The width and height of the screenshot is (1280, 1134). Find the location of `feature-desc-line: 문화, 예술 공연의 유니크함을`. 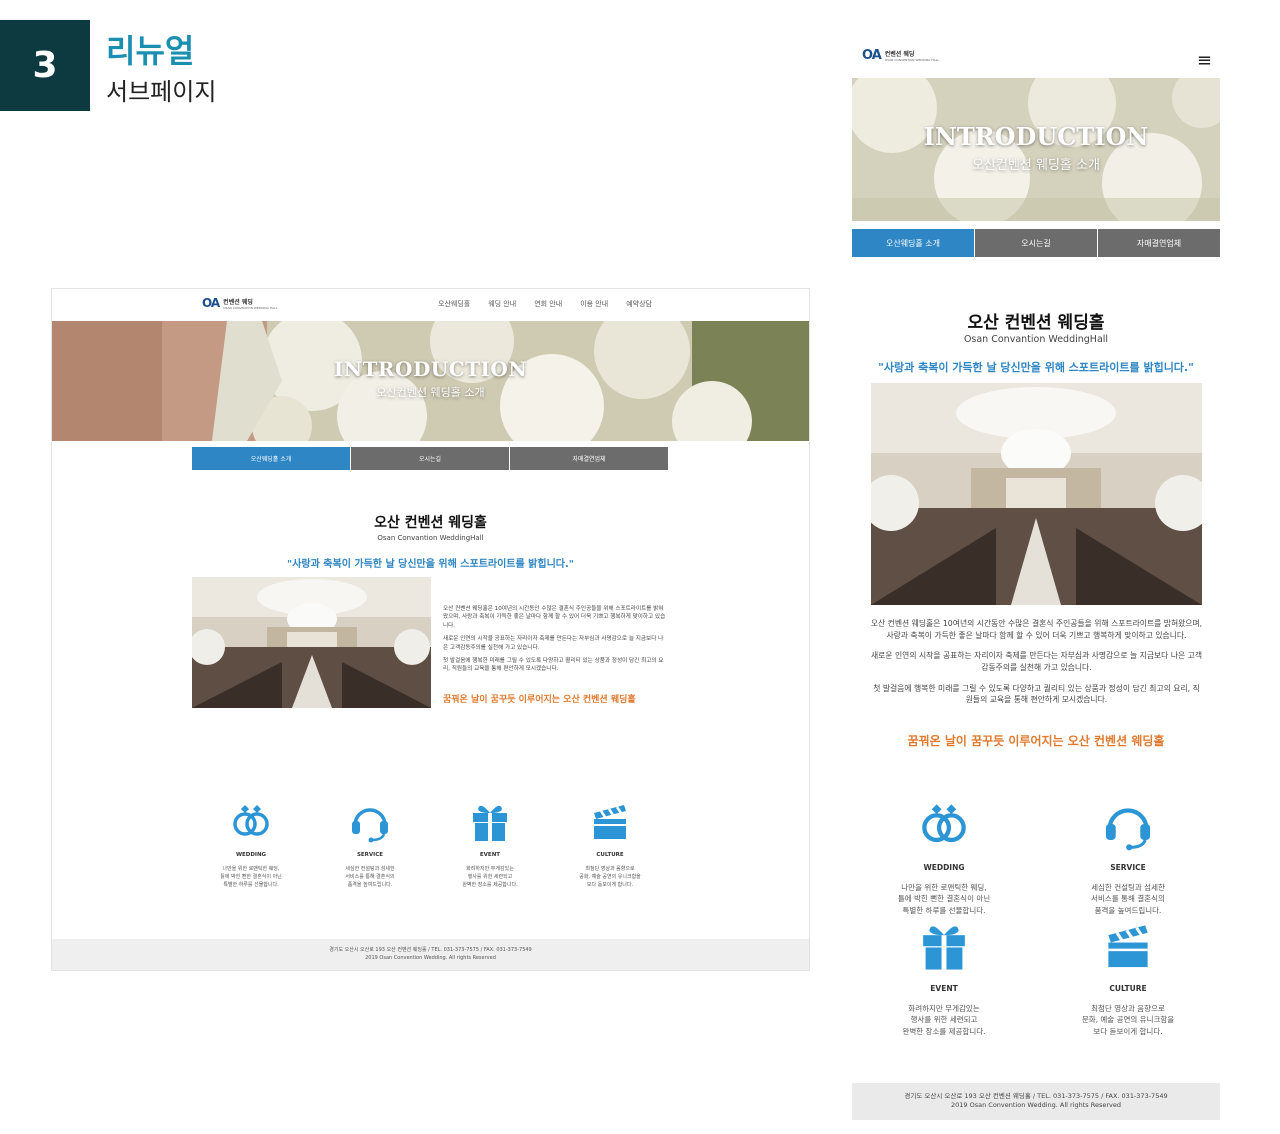

feature-desc-line: 문화, 예술 공연의 유니크함을 is located at coordinates (1128, 1020).